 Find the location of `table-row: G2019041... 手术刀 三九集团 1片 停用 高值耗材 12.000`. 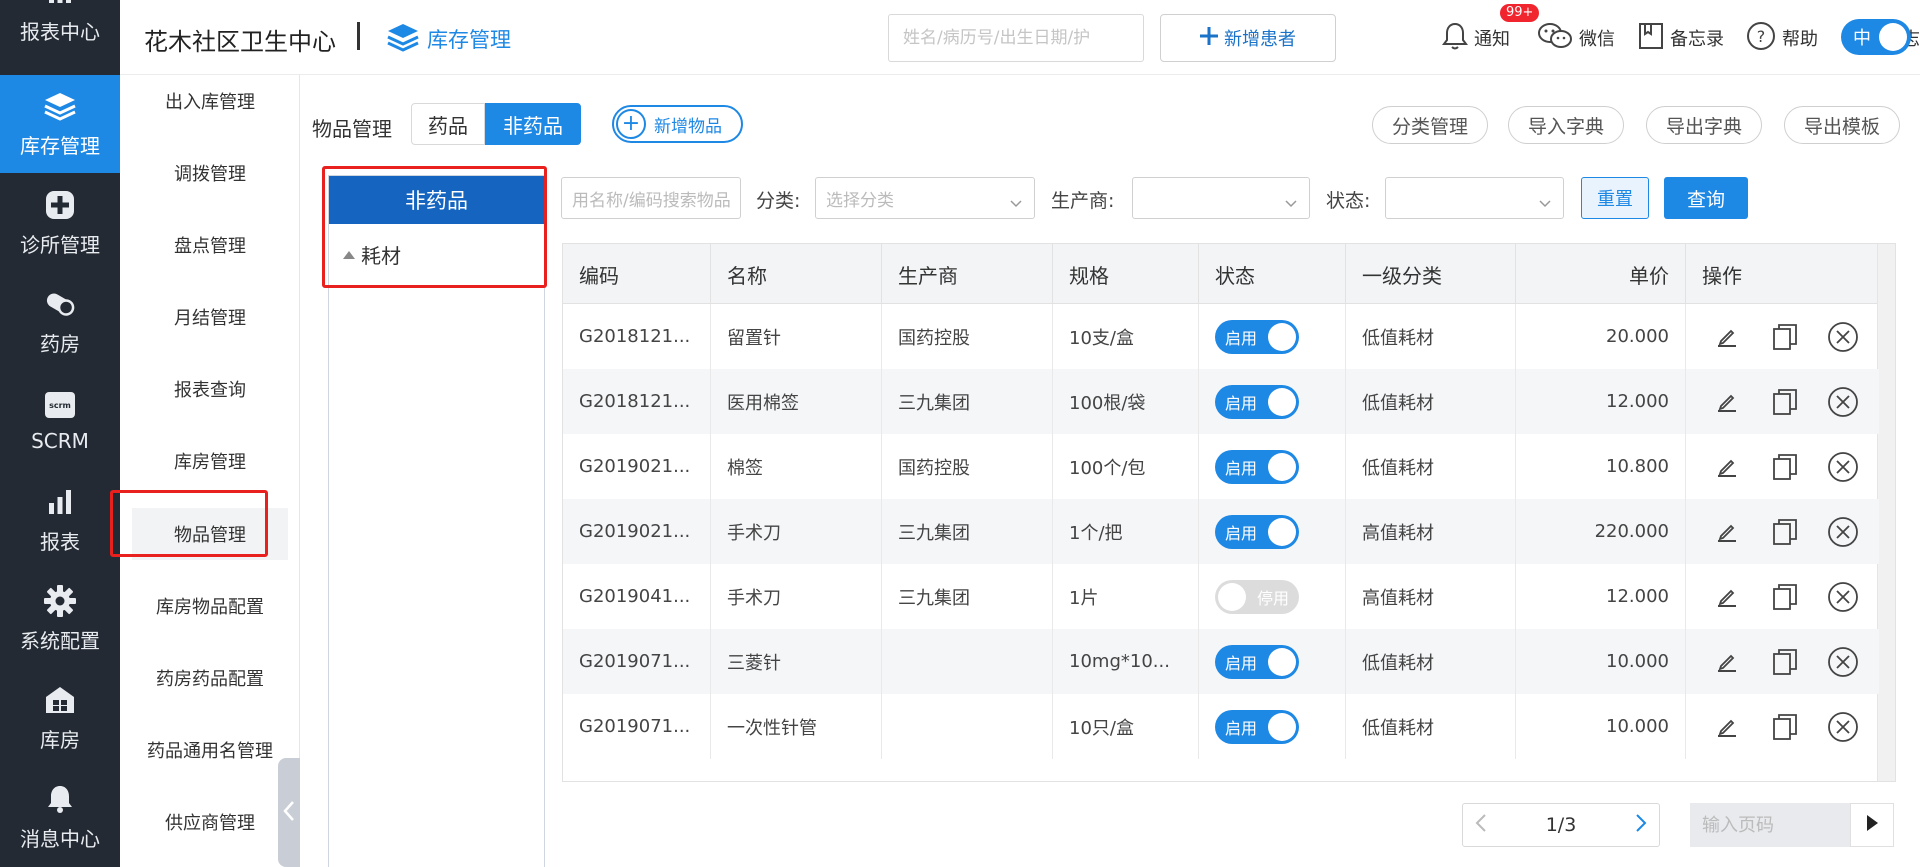

table-row: G2019041... 手术刀 三九集团 1片 停用 高值耗材 12.000 is located at coordinates (1221, 596).